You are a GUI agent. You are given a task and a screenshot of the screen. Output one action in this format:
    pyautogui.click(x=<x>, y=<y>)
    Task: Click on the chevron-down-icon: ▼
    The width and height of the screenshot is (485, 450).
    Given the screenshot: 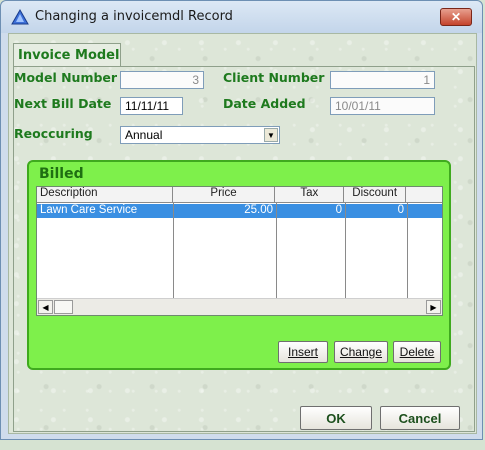 What is the action you would take?
    pyautogui.click(x=271, y=135)
    